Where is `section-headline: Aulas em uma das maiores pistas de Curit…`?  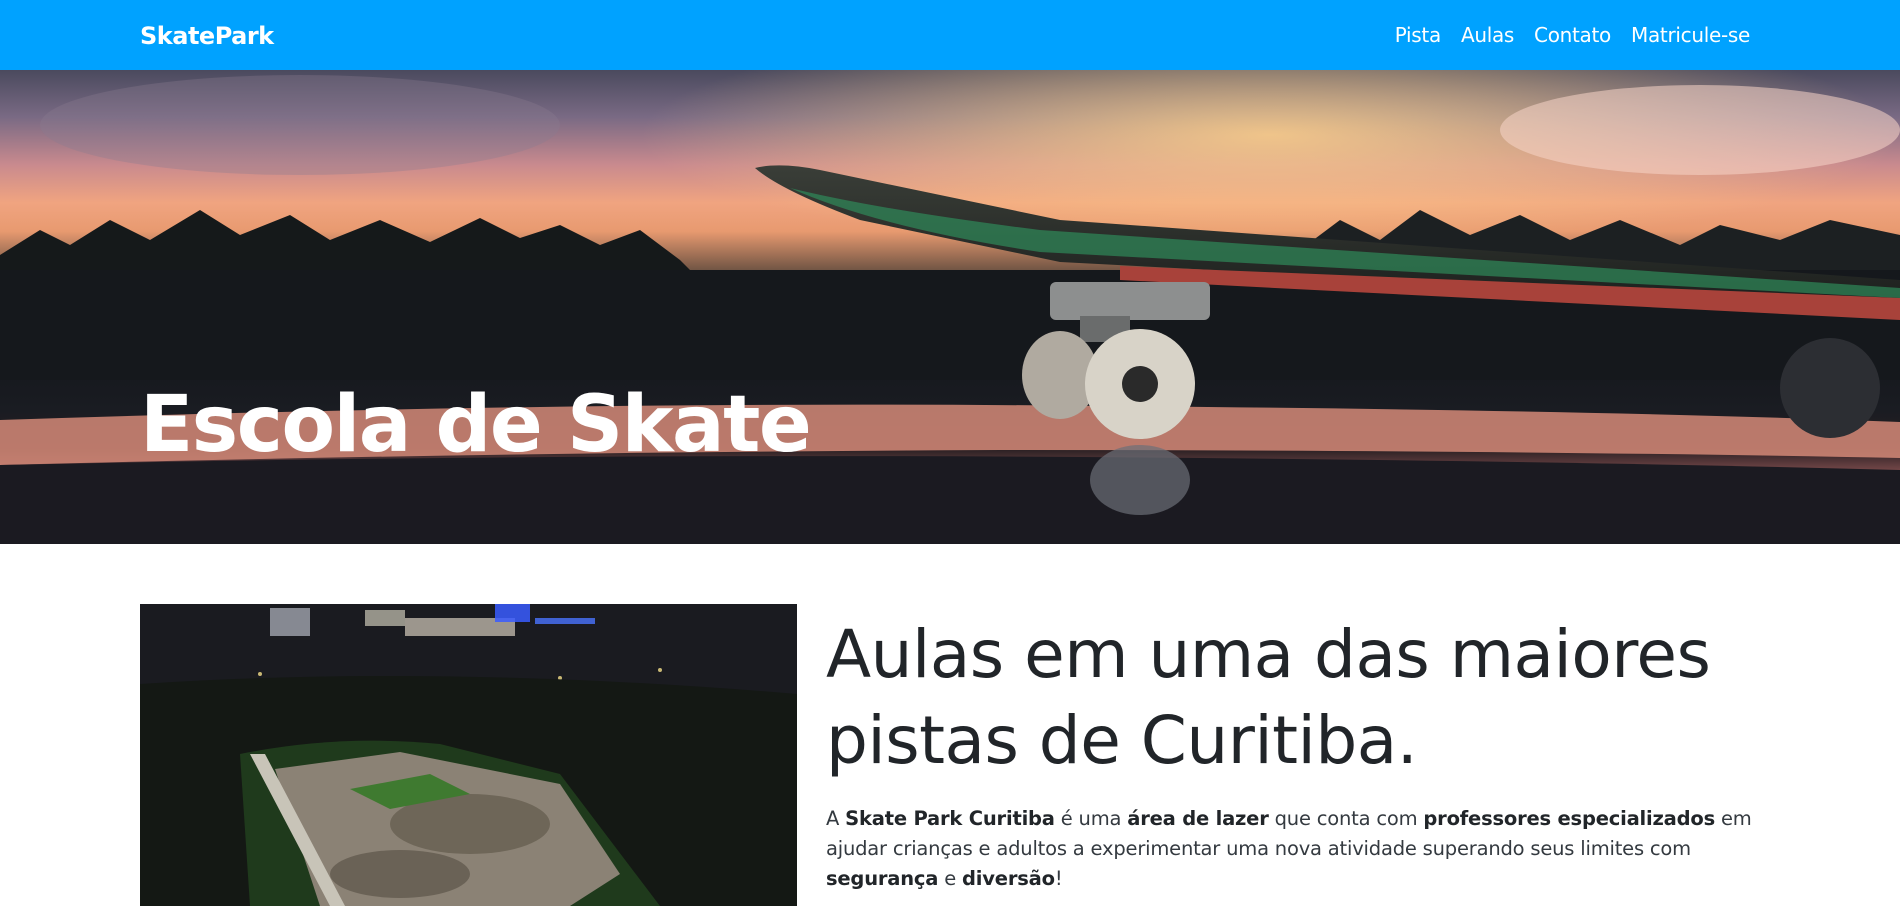
section-headline: Aulas em uma das maiores pistas de Curit… is located at coordinates (1296, 698).